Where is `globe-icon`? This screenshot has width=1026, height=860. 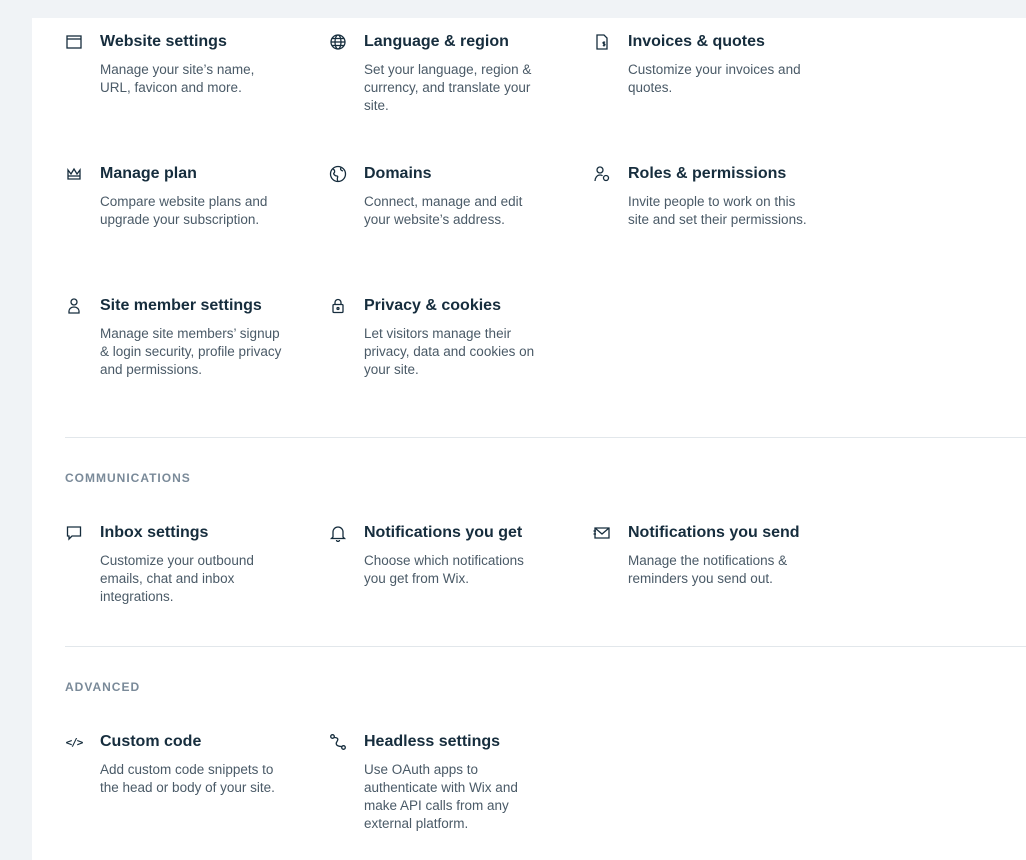
globe-icon is located at coordinates (338, 42).